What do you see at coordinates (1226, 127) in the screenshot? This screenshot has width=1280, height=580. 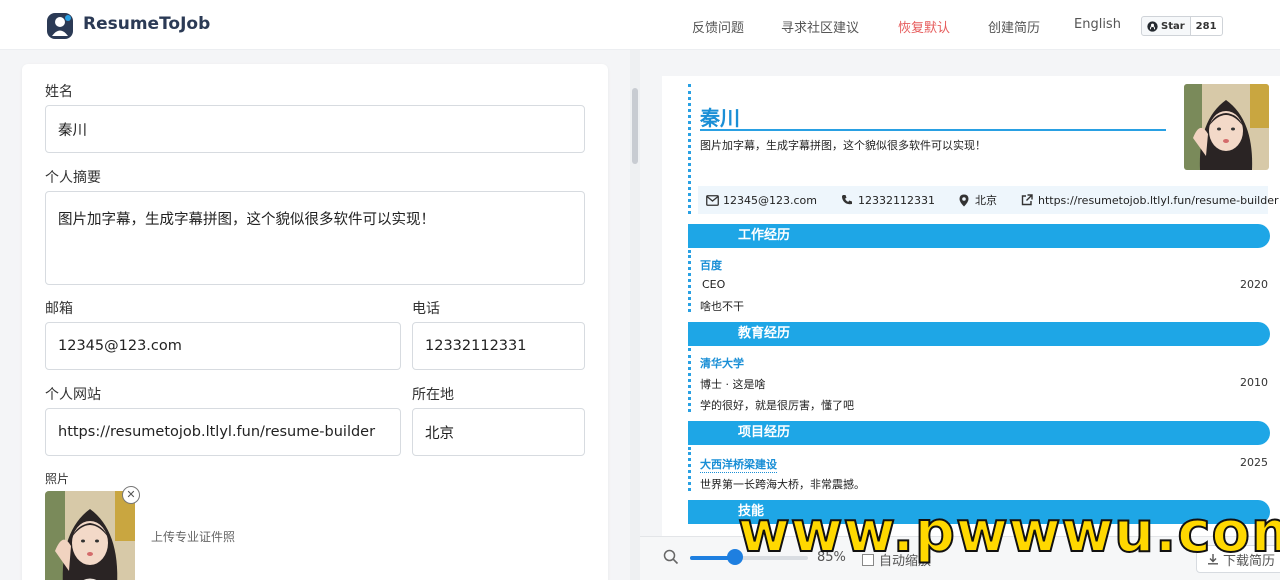 I see `resume-photo` at bounding box center [1226, 127].